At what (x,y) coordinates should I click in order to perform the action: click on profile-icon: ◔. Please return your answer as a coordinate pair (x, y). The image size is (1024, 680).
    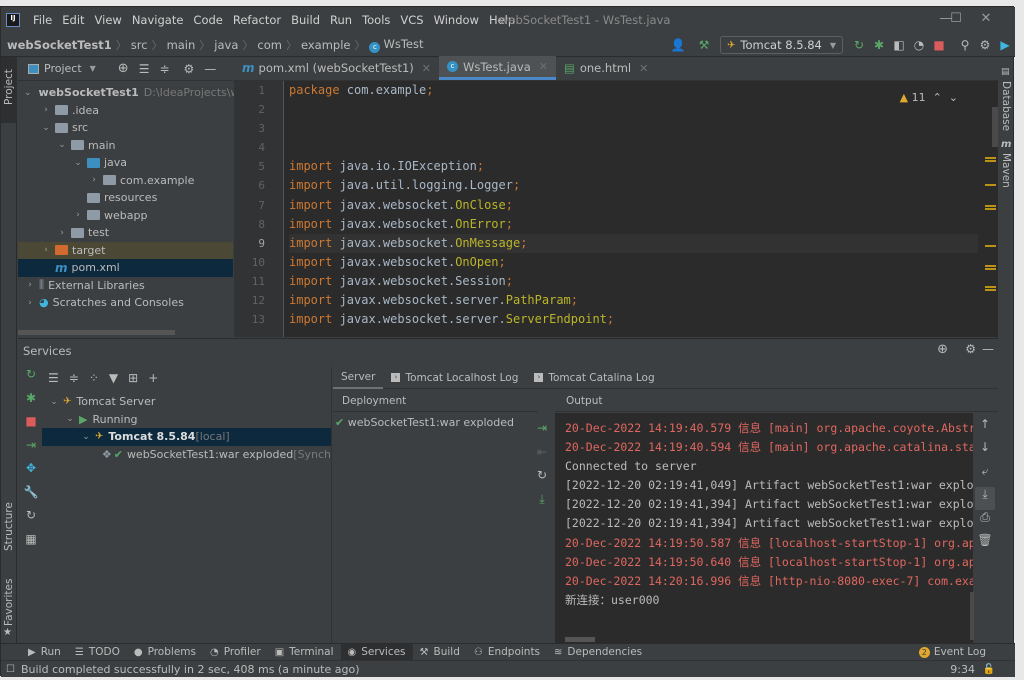
    Looking at the image, I should click on (919, 45).